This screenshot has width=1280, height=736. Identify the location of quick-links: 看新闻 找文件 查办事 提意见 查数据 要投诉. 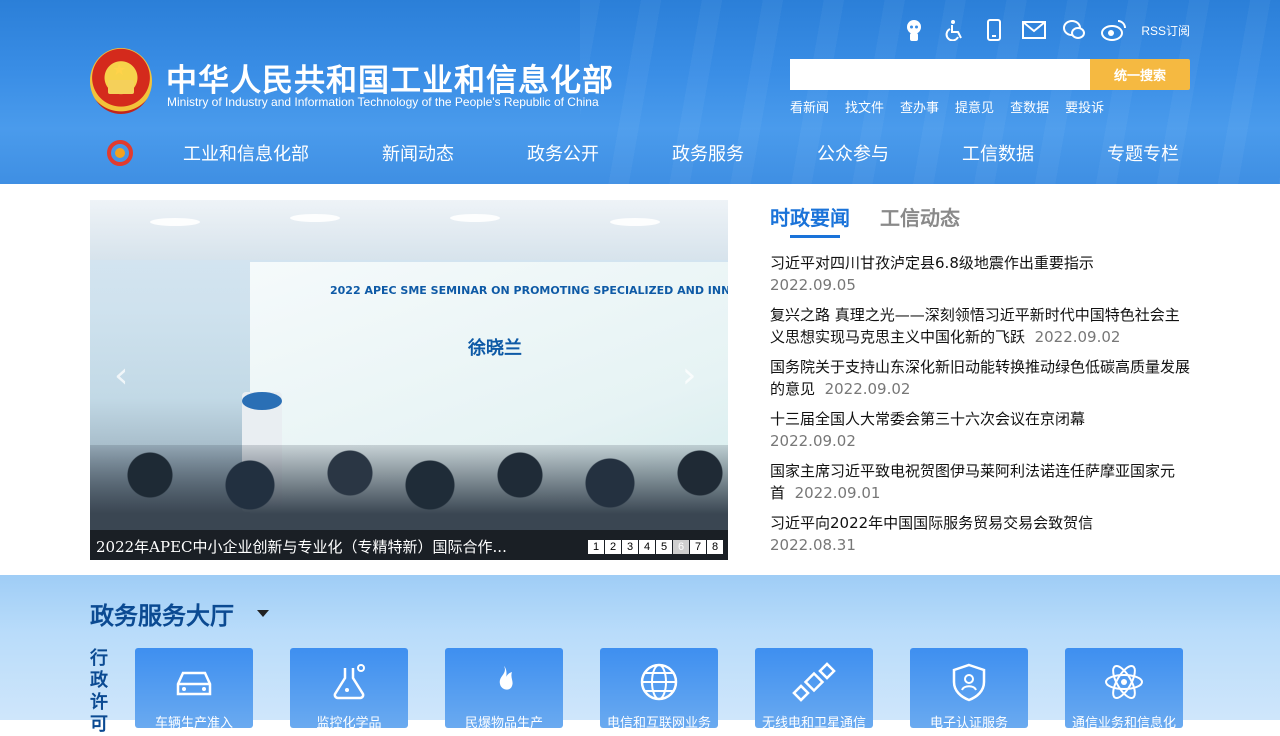
(947, 106).